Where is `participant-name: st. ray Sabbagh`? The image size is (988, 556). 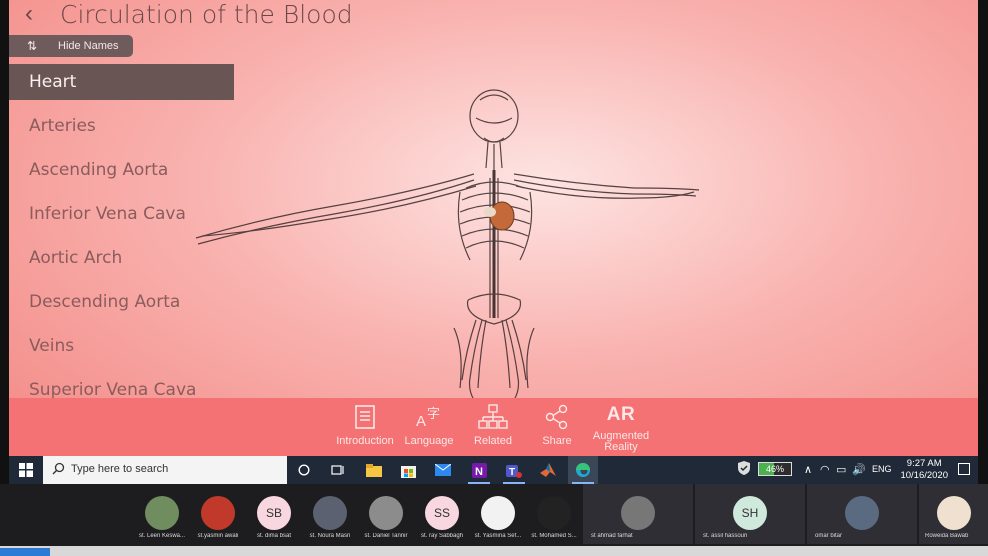 participant-name: st. ray Sabbagh is located at coordinates (442, 536).